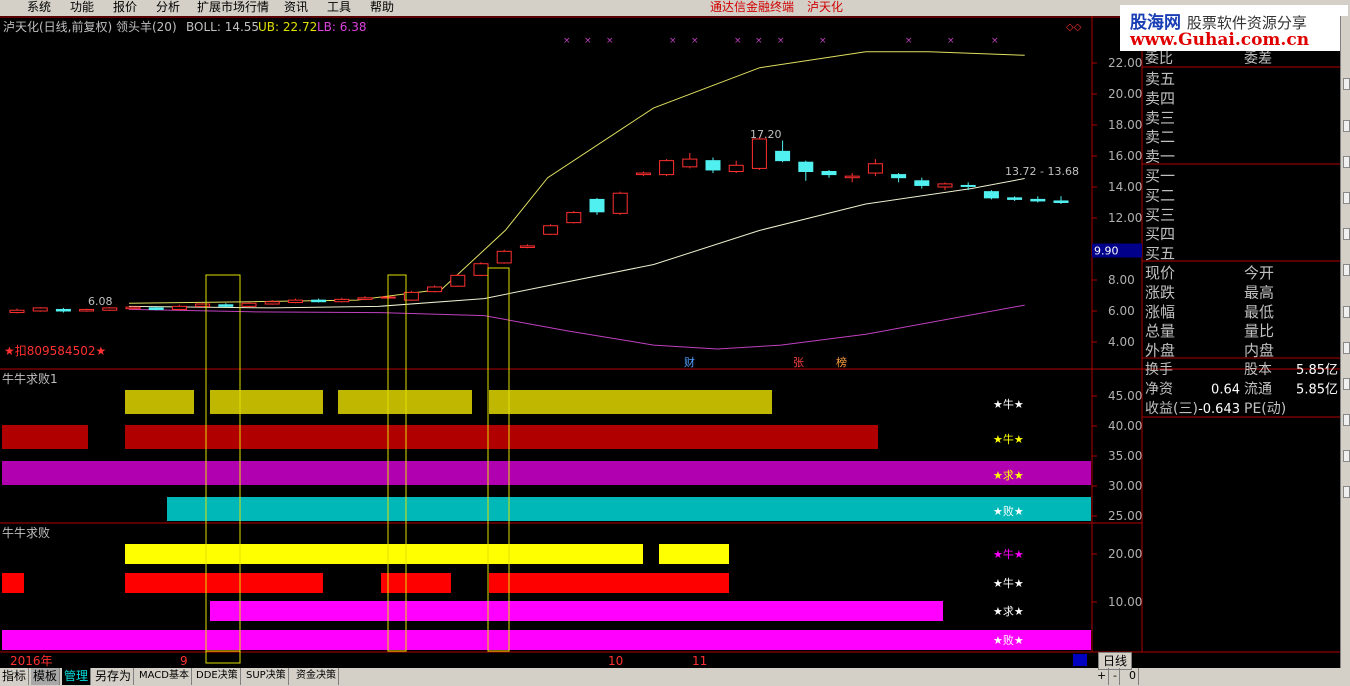 The image size is (1350, 686). I want to click on buy-level: 买三, so click(1160, 215).